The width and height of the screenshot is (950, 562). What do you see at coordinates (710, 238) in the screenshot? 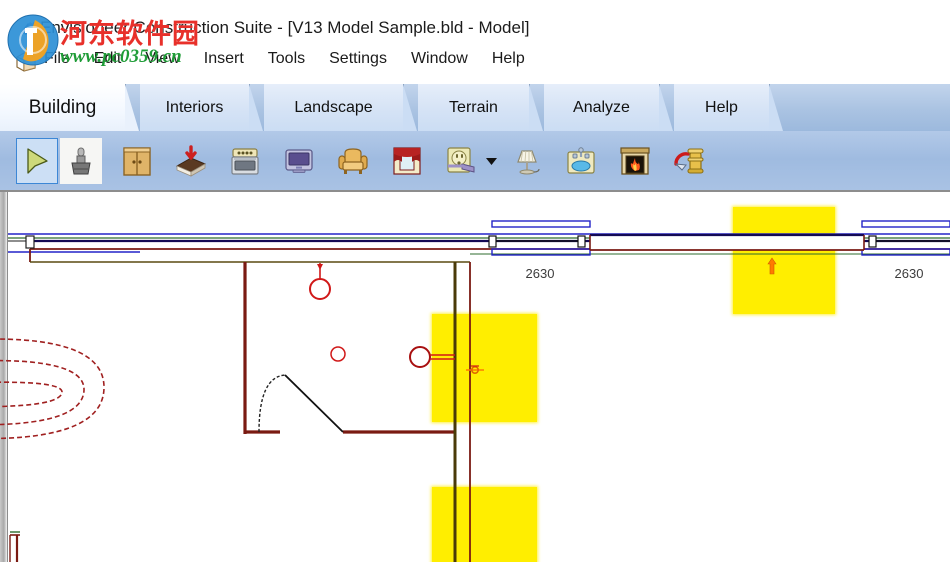
I see `exterior-wall-top-right` at bounding box center [710, 238].